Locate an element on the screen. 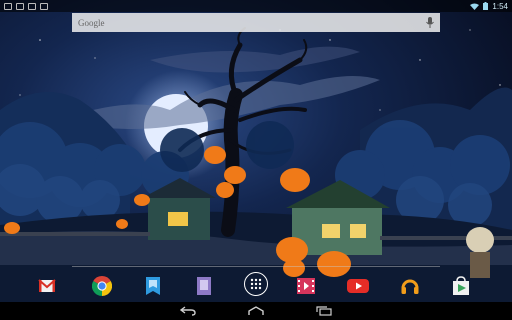 This screenshot has height=320, width=512. shopping-bag-icon is located at coordinates (461, 285).